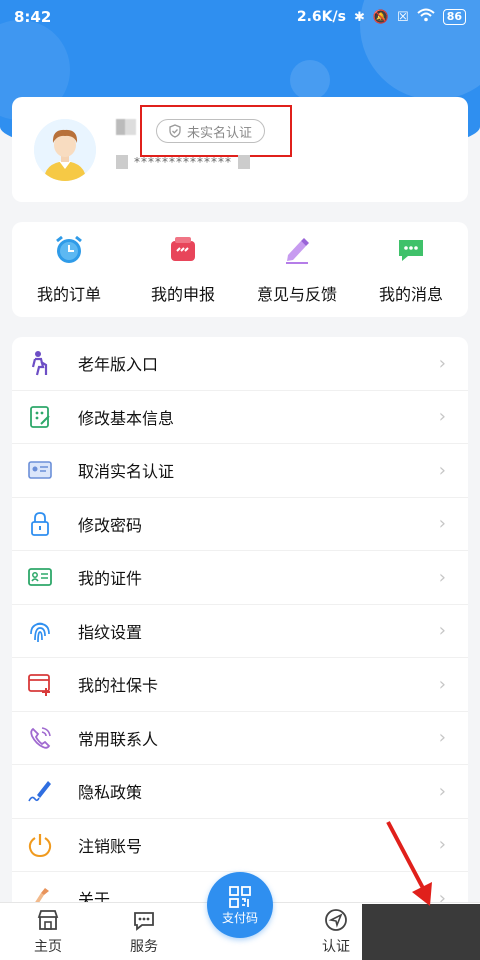  Describe the element at coordinates (240, 792) in the screenshot. I see `menu-privacy-policy: 隐私政策 ›` at that location.